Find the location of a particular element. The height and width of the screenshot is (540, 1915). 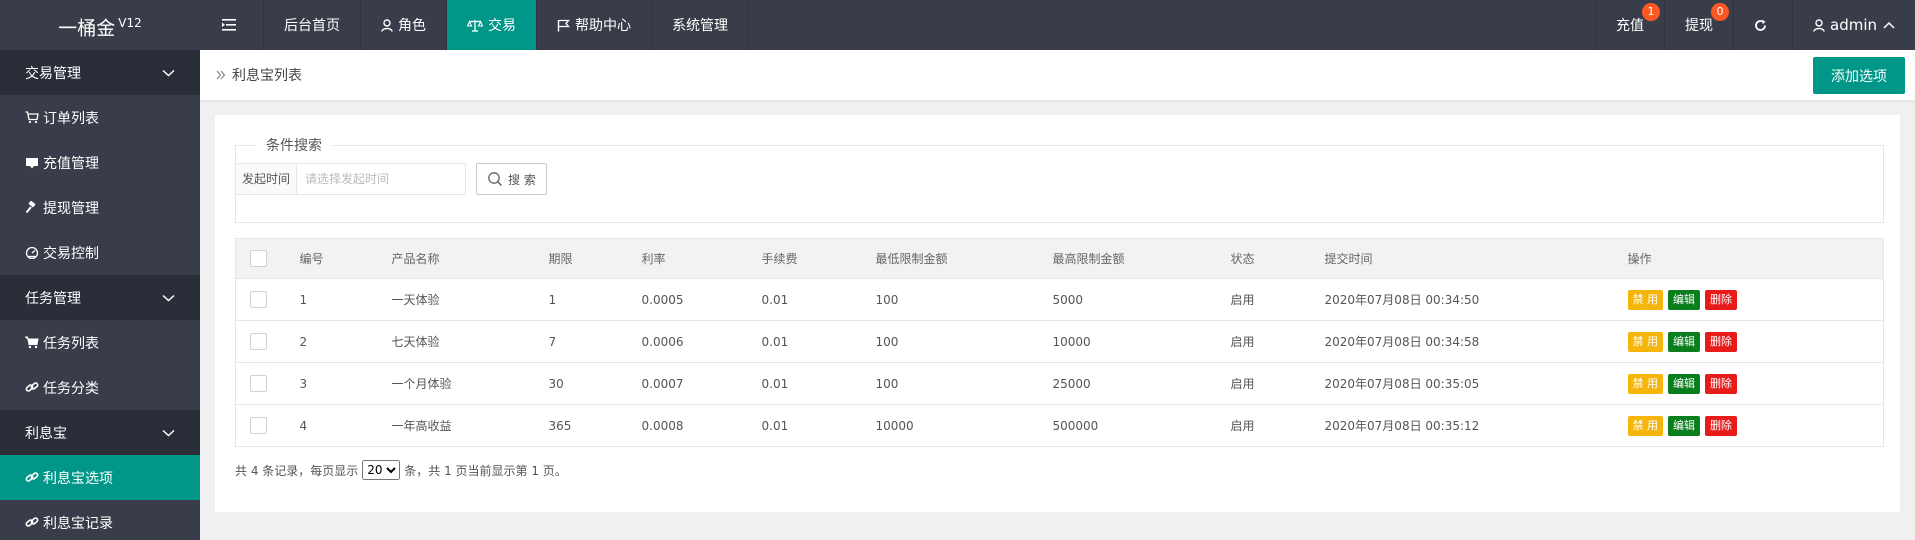

cell-name: 一个月体验 is located at coordinates (470, 383).